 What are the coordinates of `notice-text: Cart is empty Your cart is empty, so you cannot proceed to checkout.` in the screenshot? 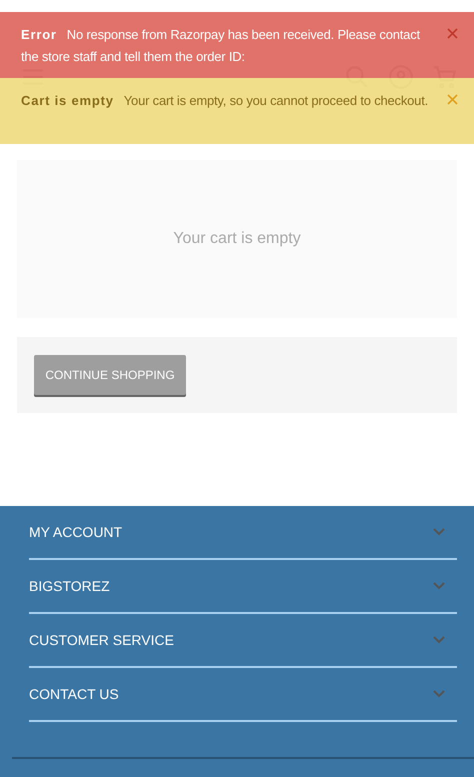 It's located at (225, 101).